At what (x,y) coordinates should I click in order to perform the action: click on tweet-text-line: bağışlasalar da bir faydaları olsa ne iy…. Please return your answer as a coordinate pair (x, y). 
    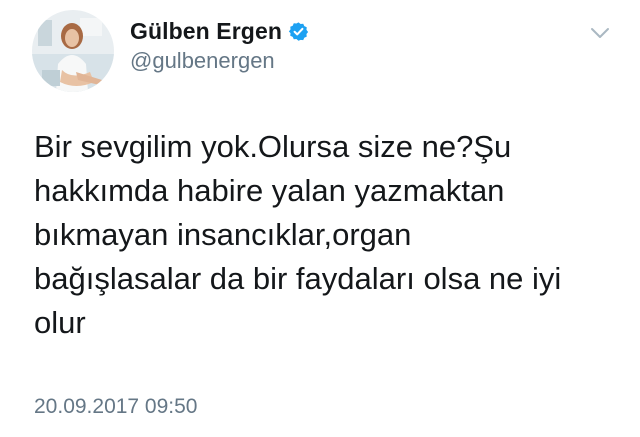
    Looking at the image, I should click on (298, 278).